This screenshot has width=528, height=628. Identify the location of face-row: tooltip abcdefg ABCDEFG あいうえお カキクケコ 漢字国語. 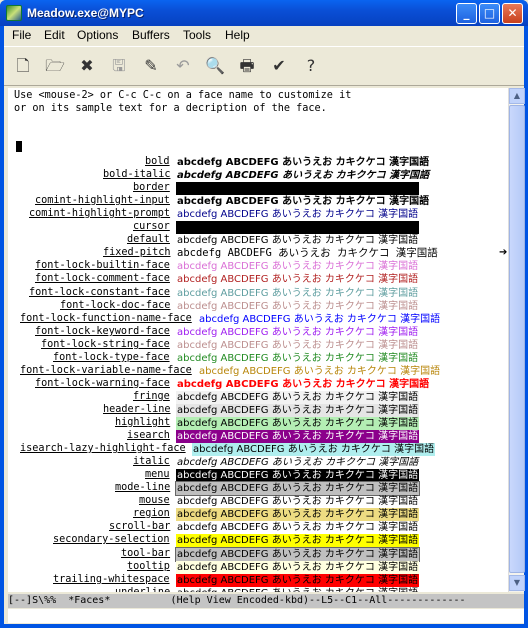
(258, 567).